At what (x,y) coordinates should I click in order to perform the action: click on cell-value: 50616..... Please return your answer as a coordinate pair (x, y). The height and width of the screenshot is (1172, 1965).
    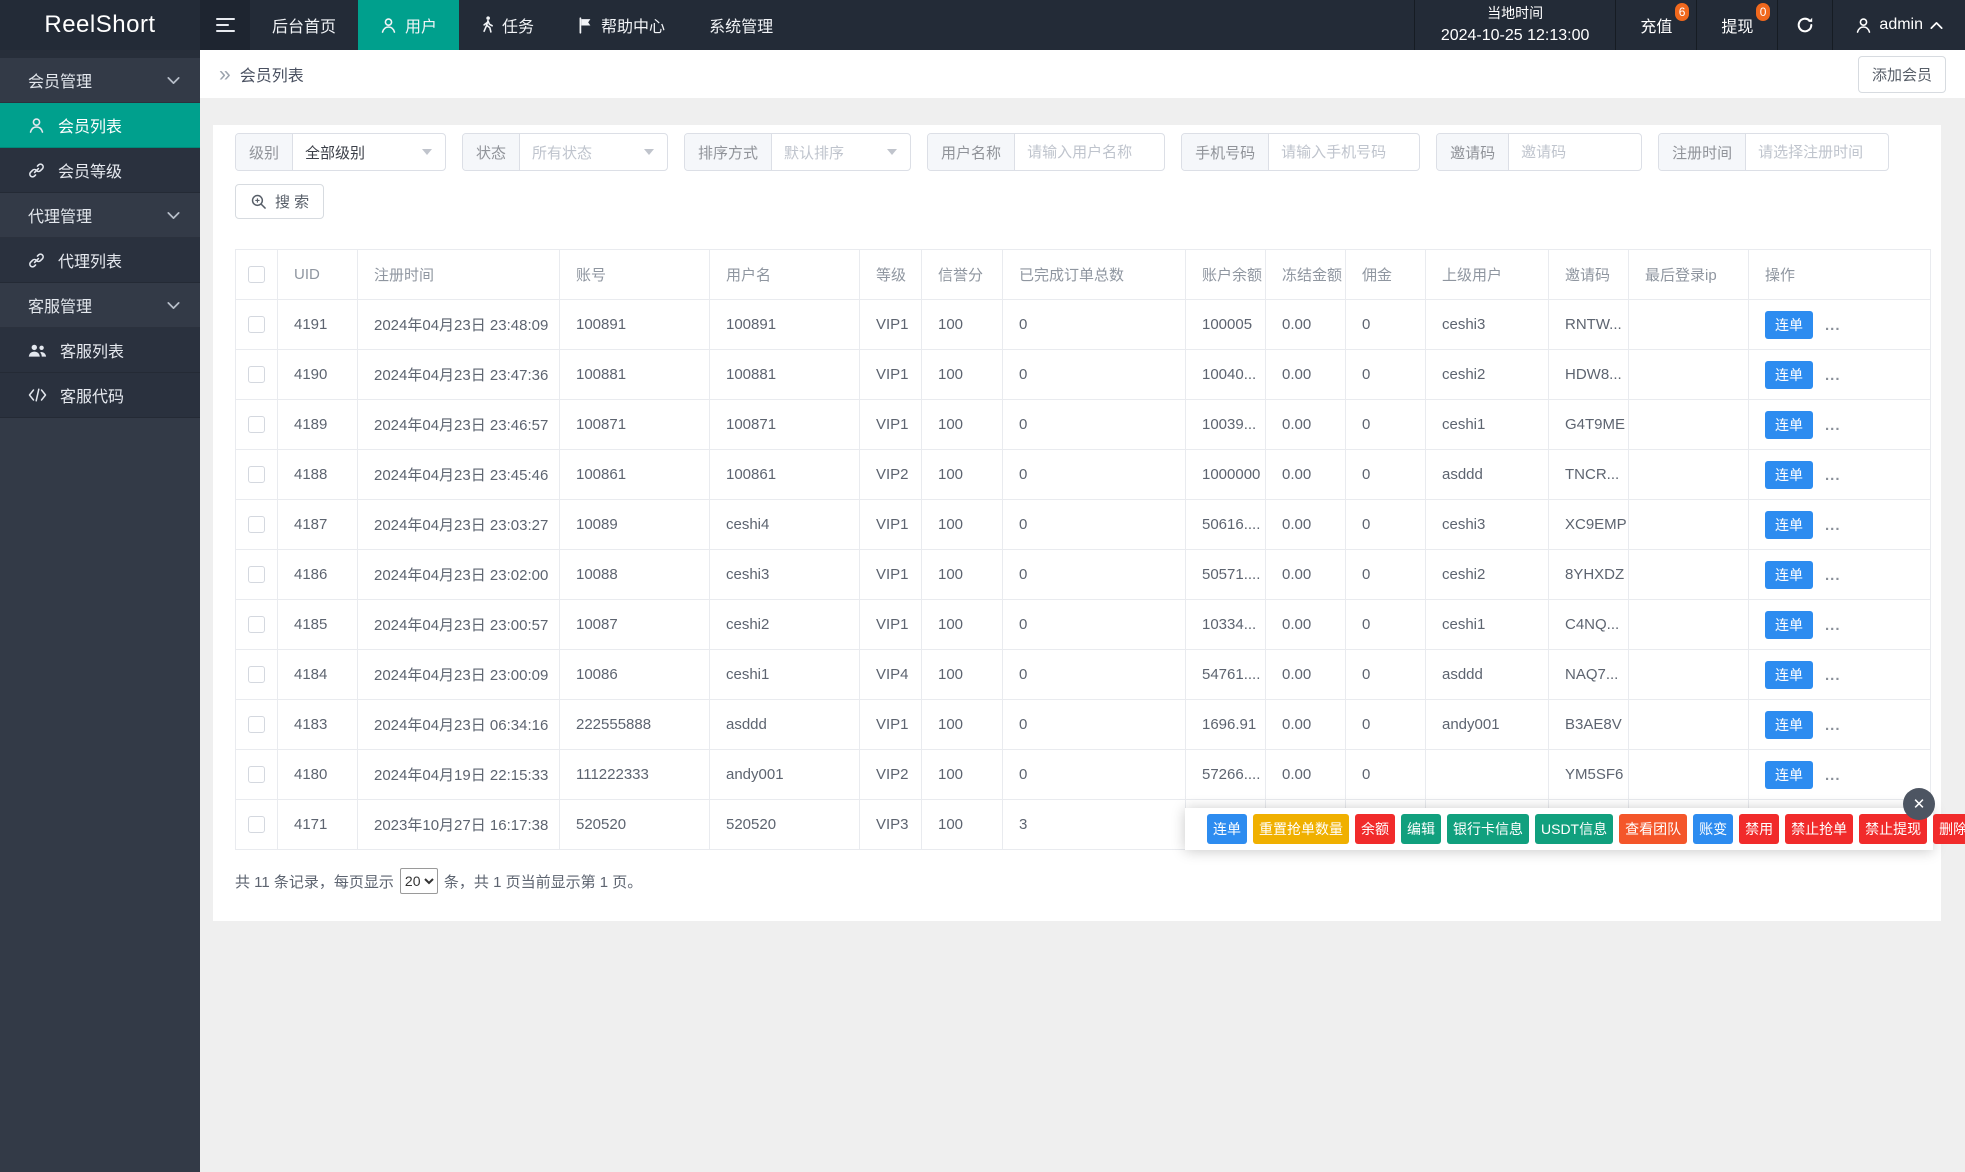
    Looking at the image, I should click on (1231, 524).